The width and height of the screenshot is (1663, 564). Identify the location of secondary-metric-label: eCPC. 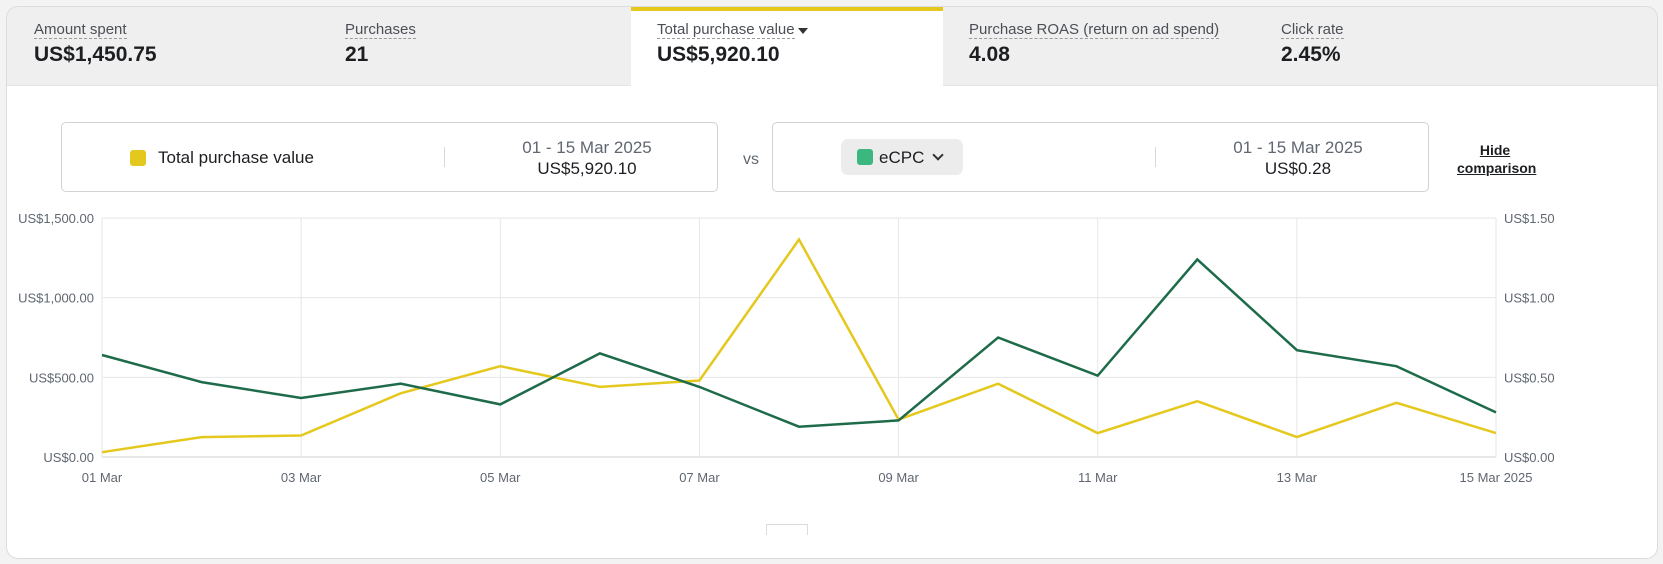
(902, 157).